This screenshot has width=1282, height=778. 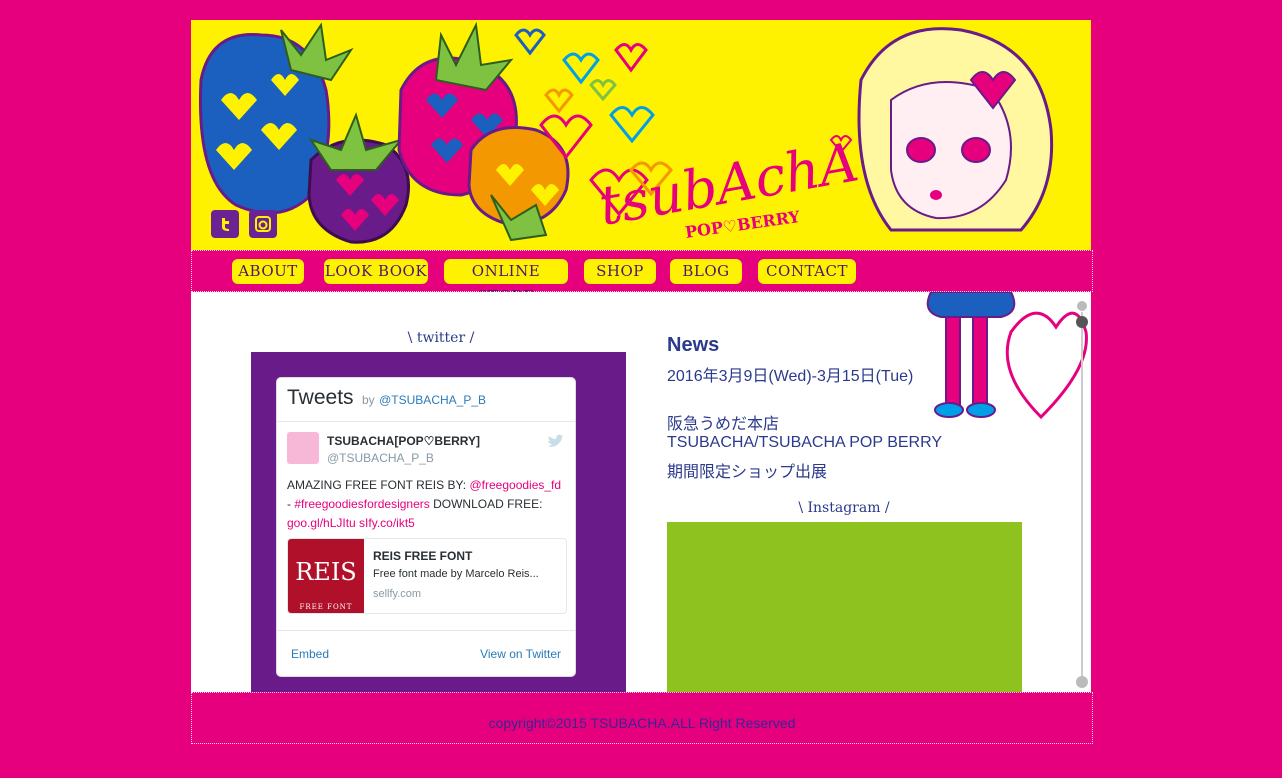 I want to click on character-illustration, so click(x=1007, y=356).